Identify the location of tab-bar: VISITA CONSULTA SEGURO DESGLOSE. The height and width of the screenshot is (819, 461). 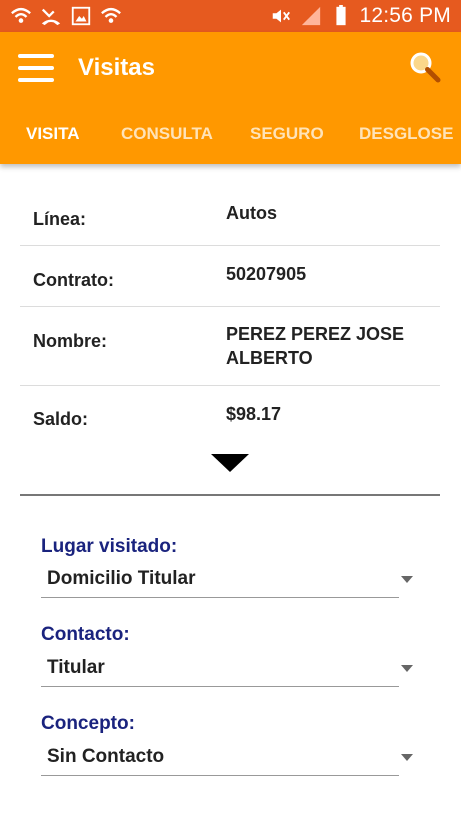
(230, 136).